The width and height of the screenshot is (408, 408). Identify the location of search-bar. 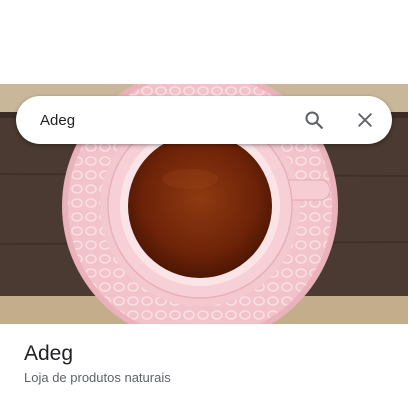
(204, 120).